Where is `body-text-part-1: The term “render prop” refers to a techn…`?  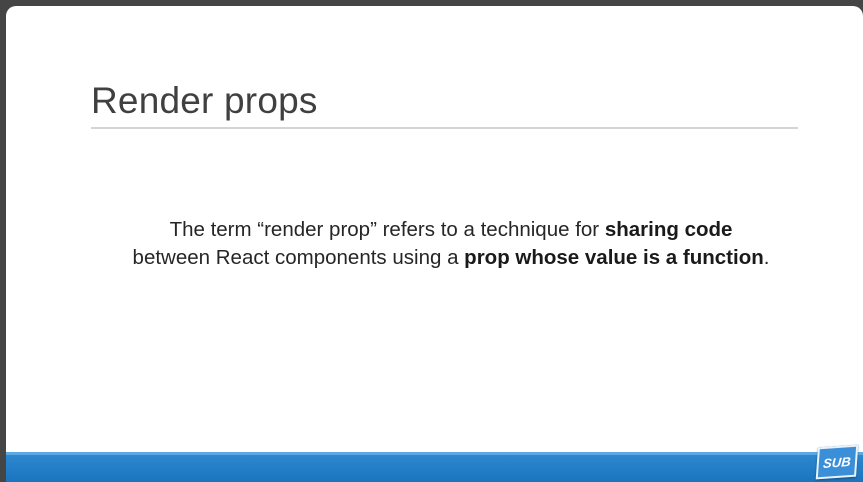 body-text-part-1: The term “render prop” refers to a techn… is located at coordinates (387, 229).